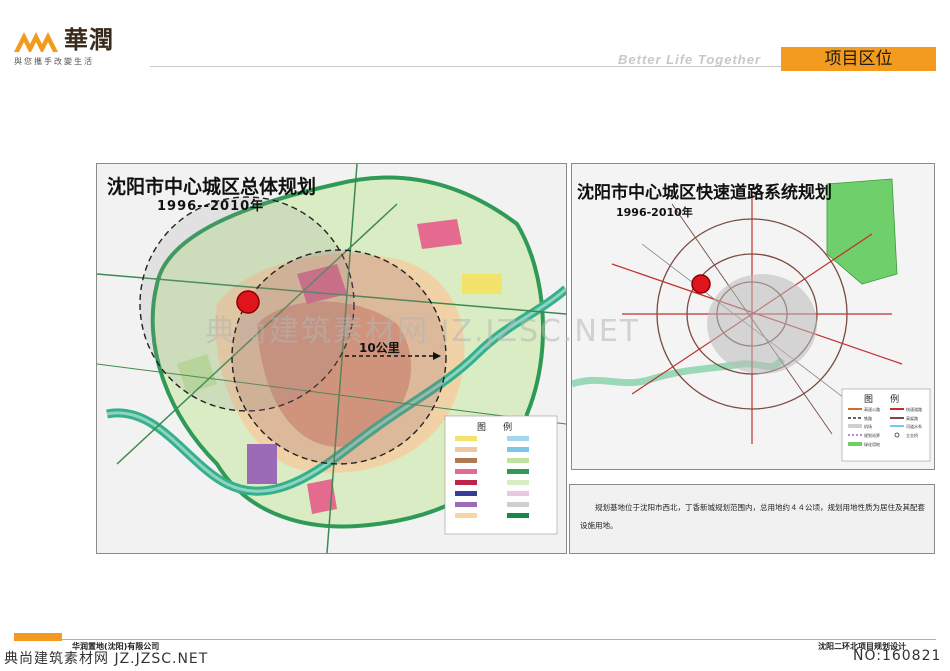  I want to click on watermark-bottom-left: 典尚建筑素材网 JZ.JZSC.NET, so click(106, 659).